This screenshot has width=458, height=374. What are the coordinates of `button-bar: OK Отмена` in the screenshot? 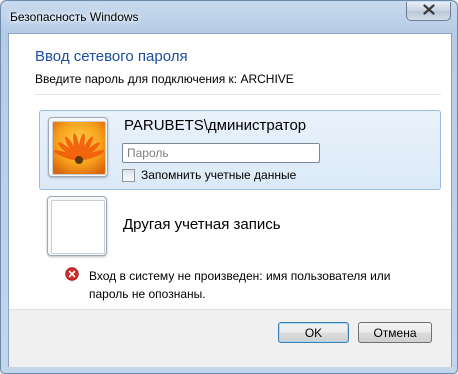 It's located at (230, 338).